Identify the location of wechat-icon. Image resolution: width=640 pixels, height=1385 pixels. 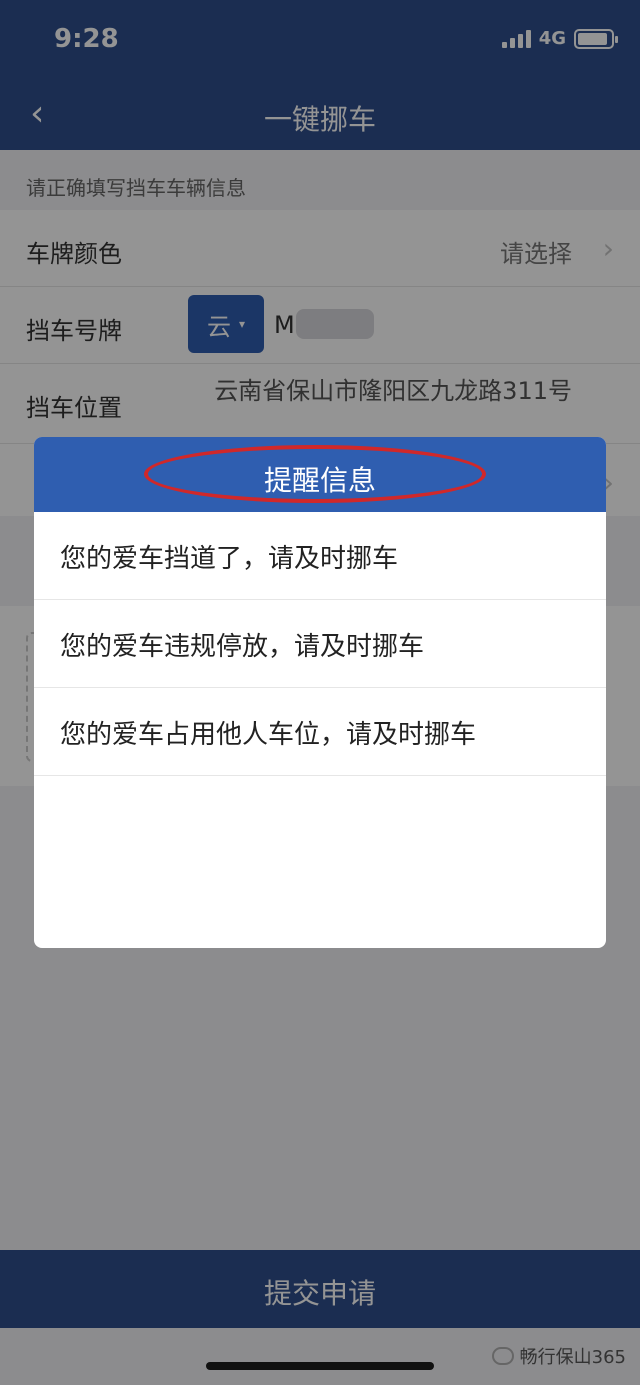
(502, 1356).